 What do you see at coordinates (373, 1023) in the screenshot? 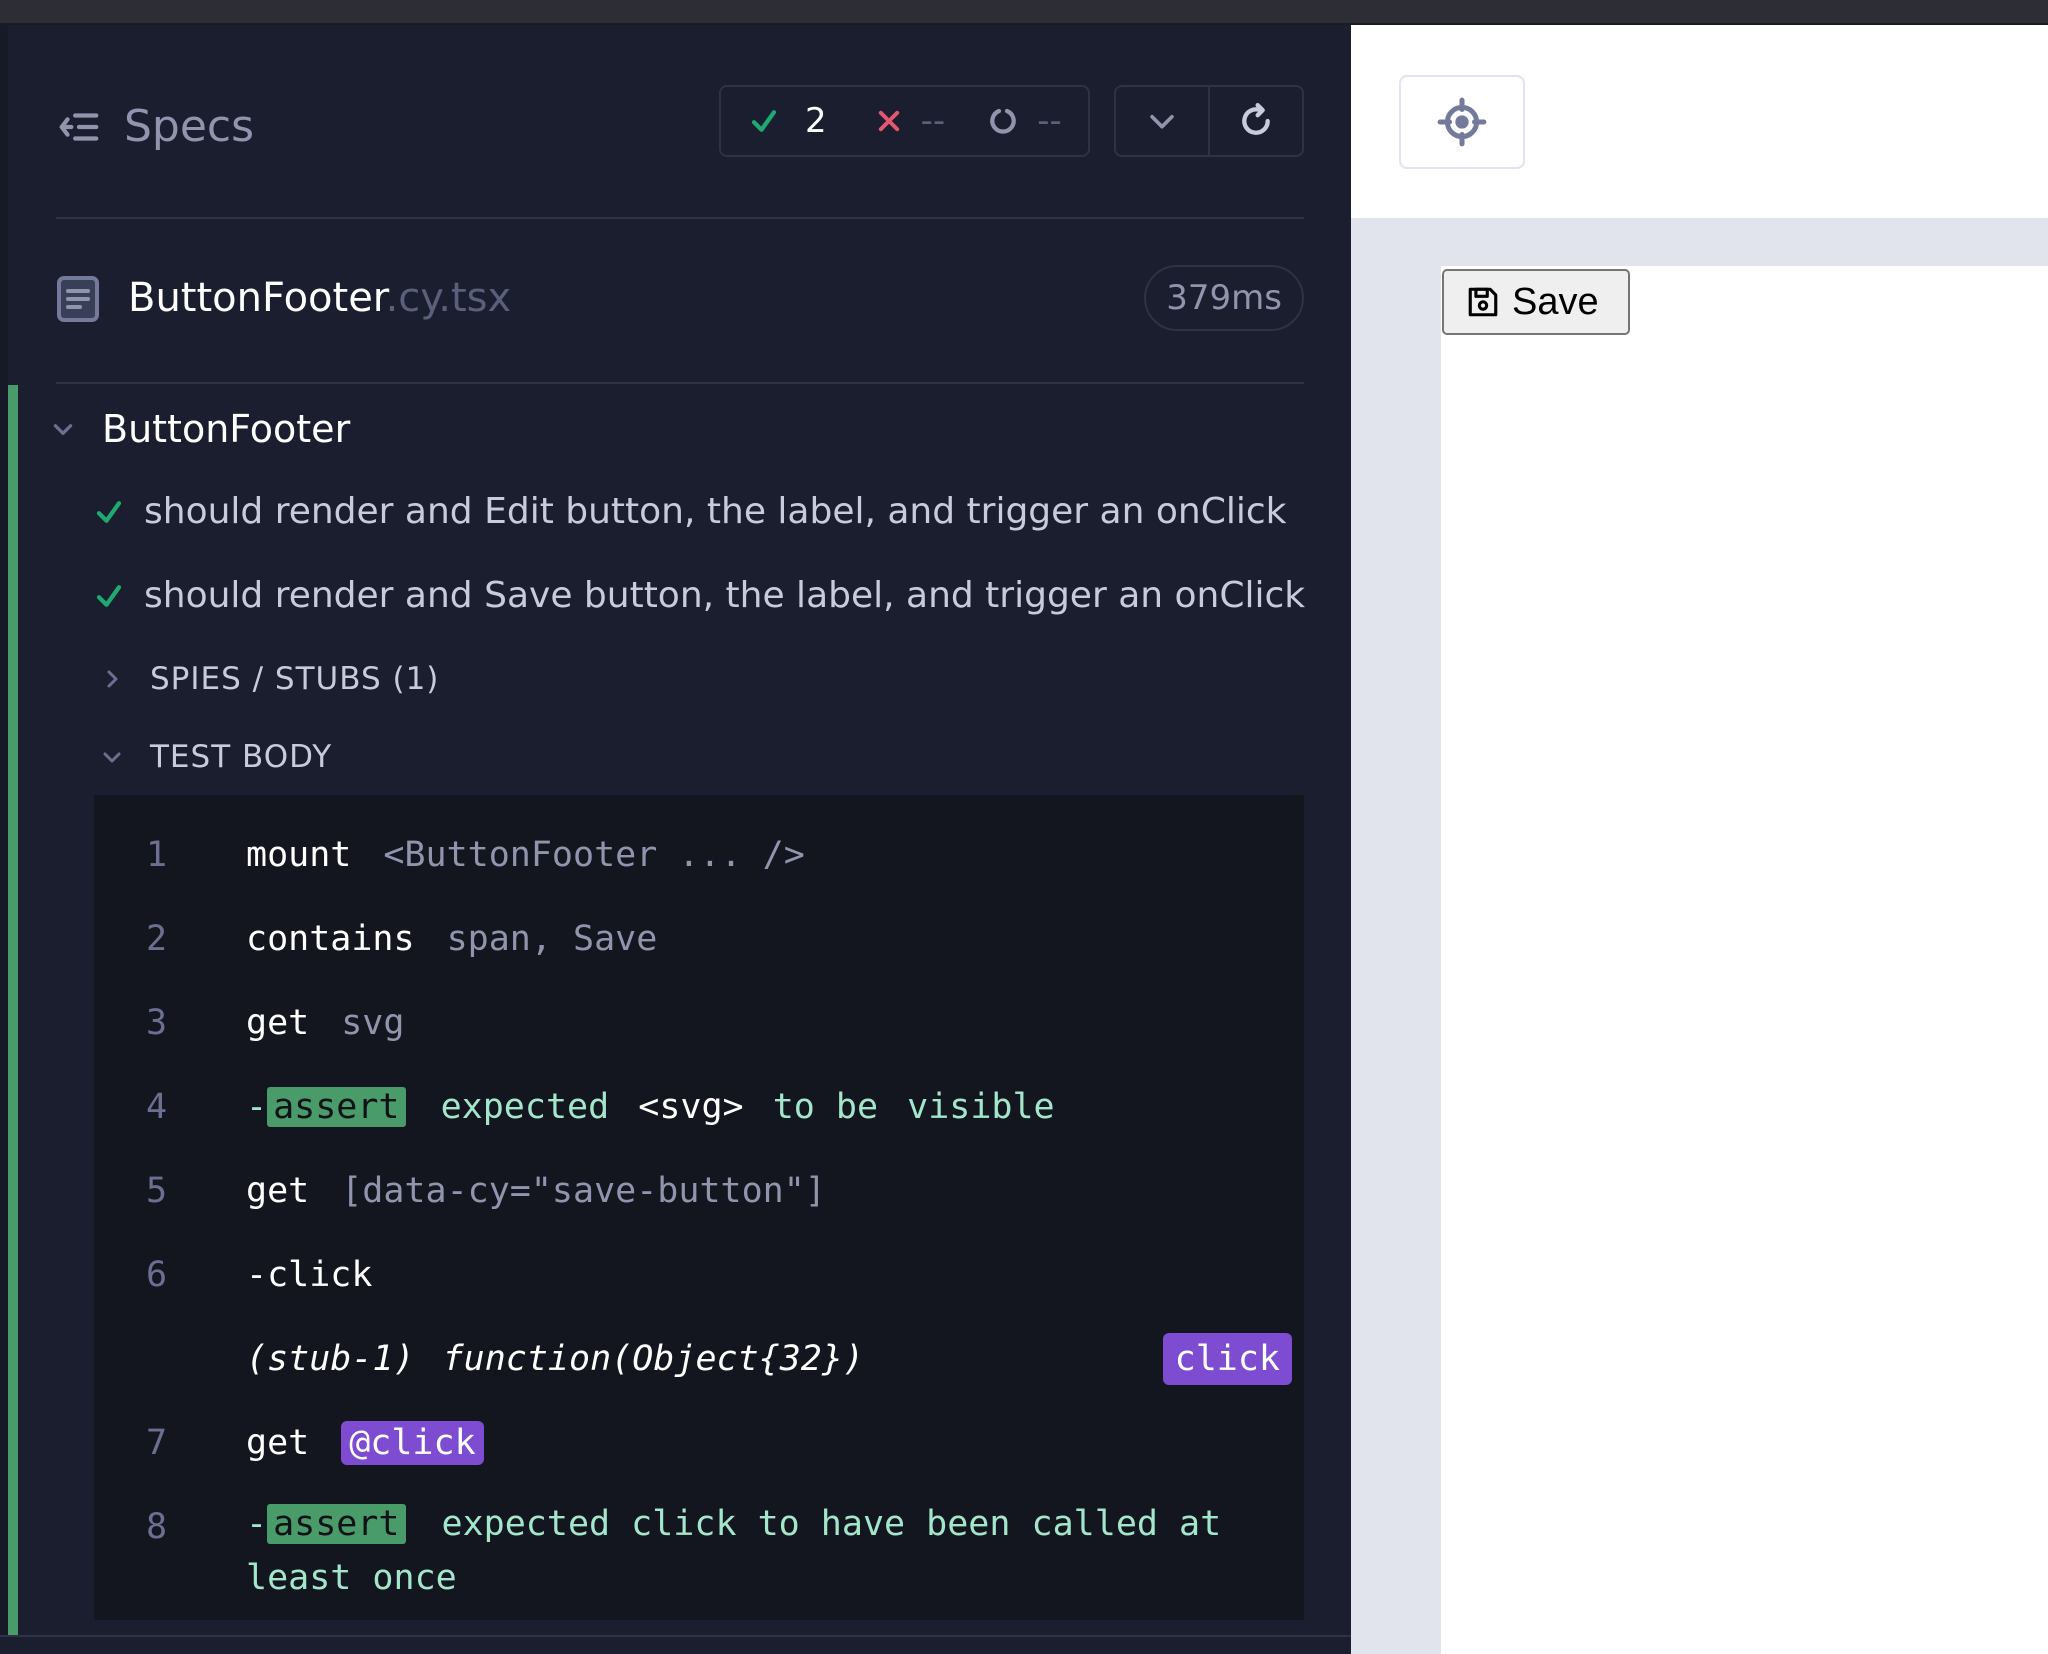
I see `command-message: svg` at bounding box center [373, 1023].